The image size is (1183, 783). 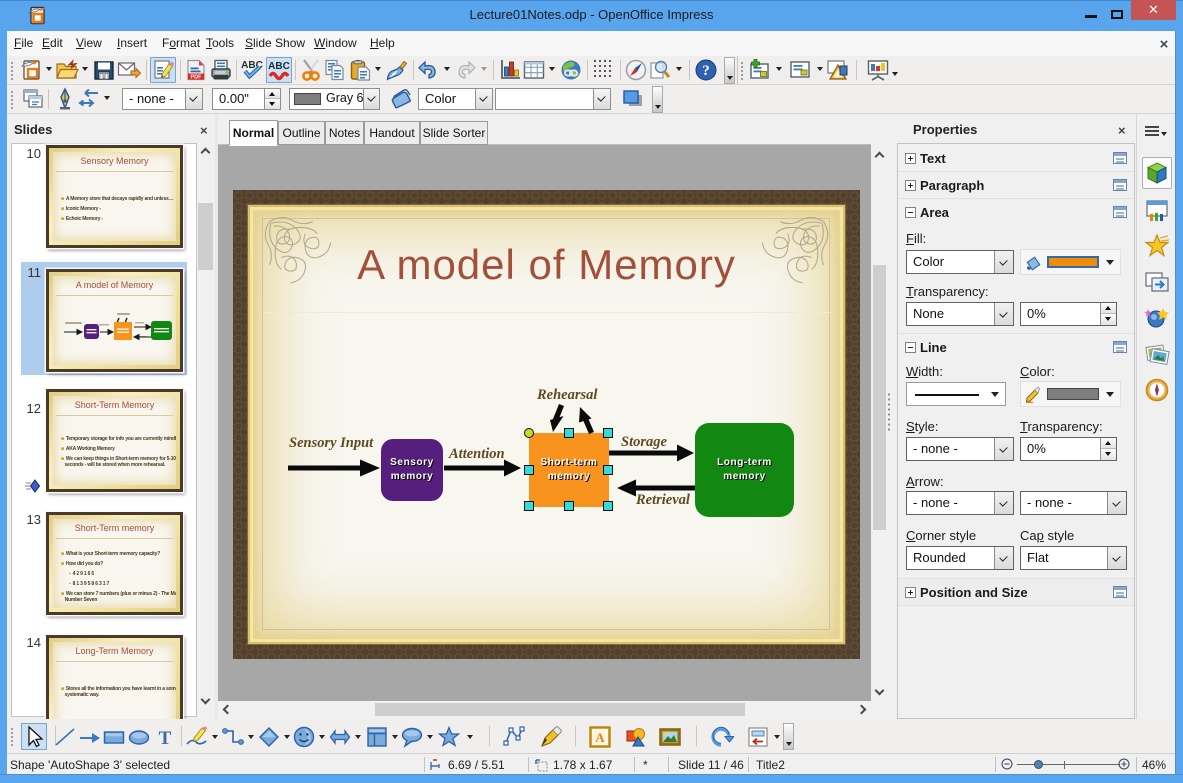 What do you see at coordinates (165, 738) in the screenshot?
I see `svg-text: T` at bounding box center [165, 738].